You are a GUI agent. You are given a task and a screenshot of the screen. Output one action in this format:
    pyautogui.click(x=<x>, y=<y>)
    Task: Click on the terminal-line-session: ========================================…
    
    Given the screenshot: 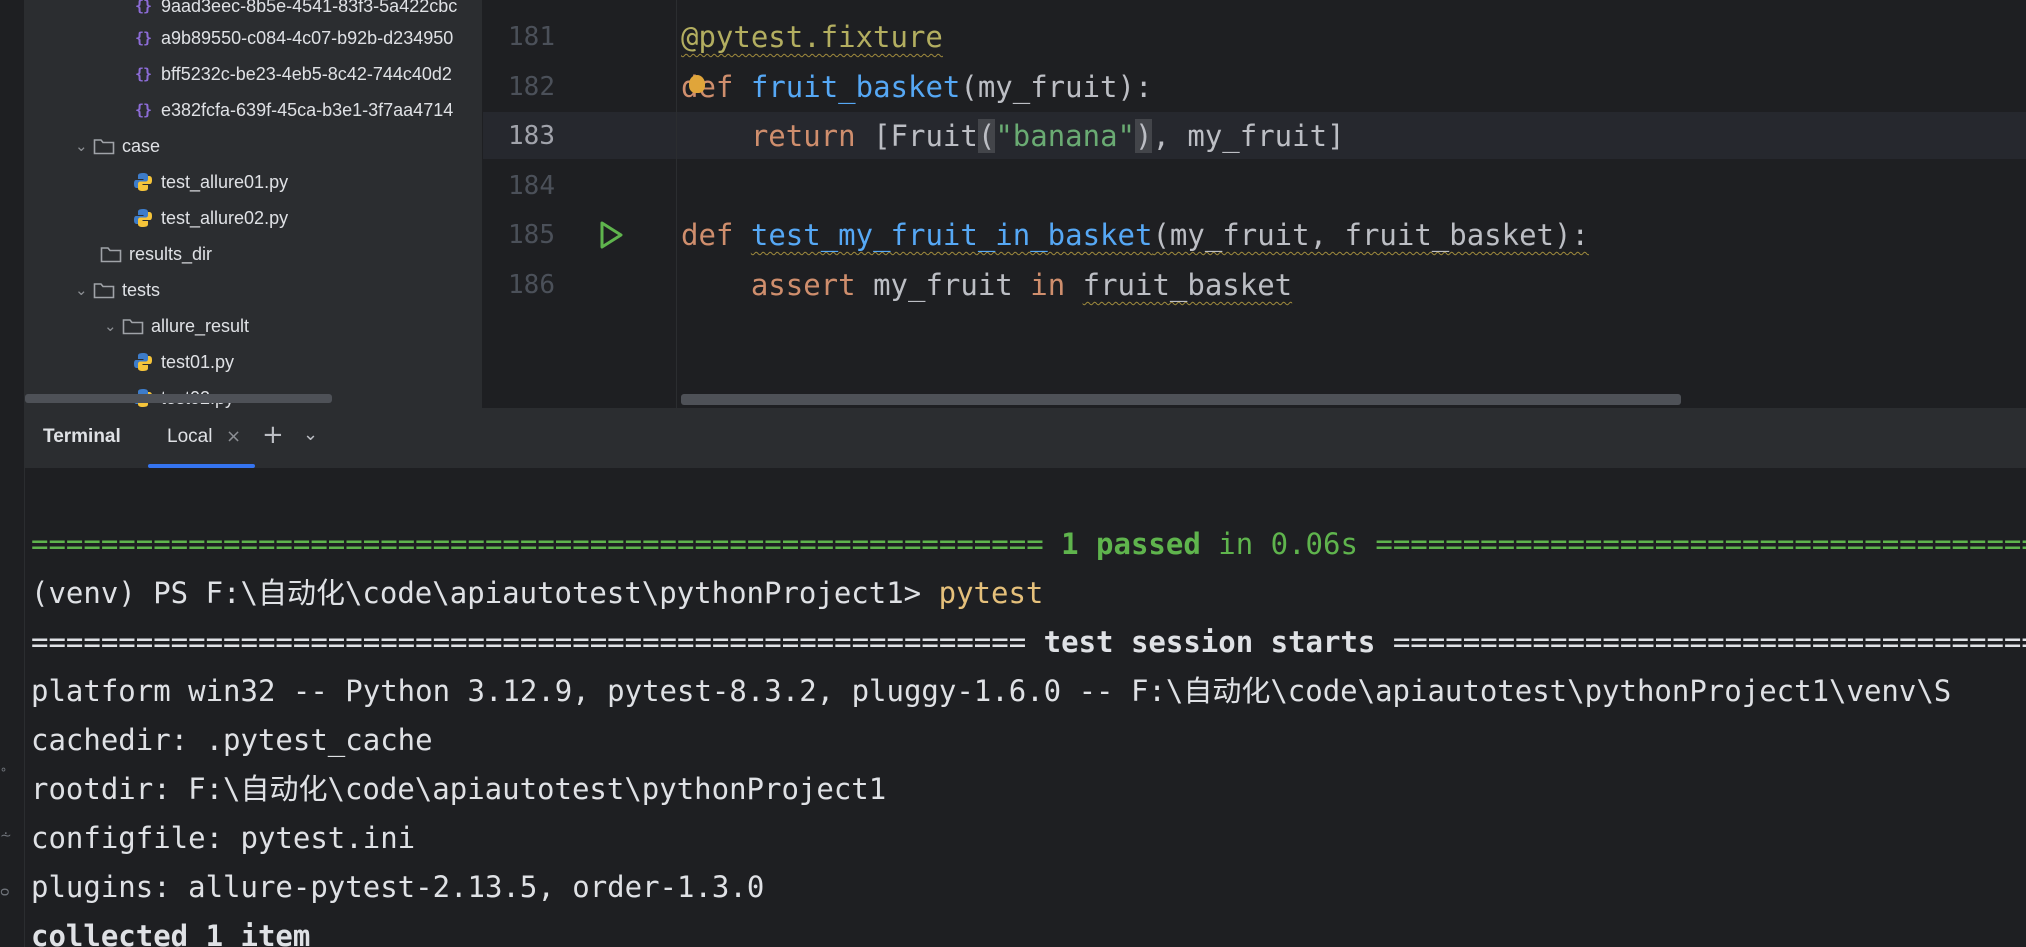 What is the action you would take?
    pyautogui.click(x=1028, y=642)
    